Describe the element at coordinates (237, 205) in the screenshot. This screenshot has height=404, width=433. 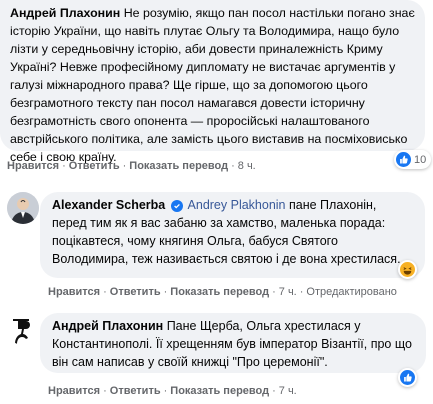
I see `mention-link: Andrey Plakhonin` at that location.